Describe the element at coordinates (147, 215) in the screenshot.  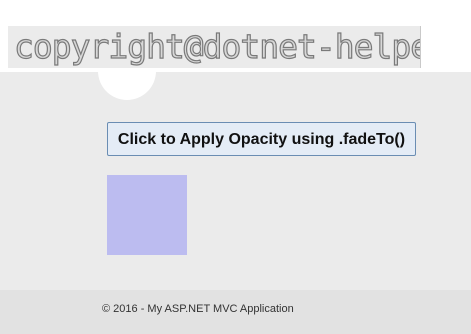
I see `fade-target-box` at that location.